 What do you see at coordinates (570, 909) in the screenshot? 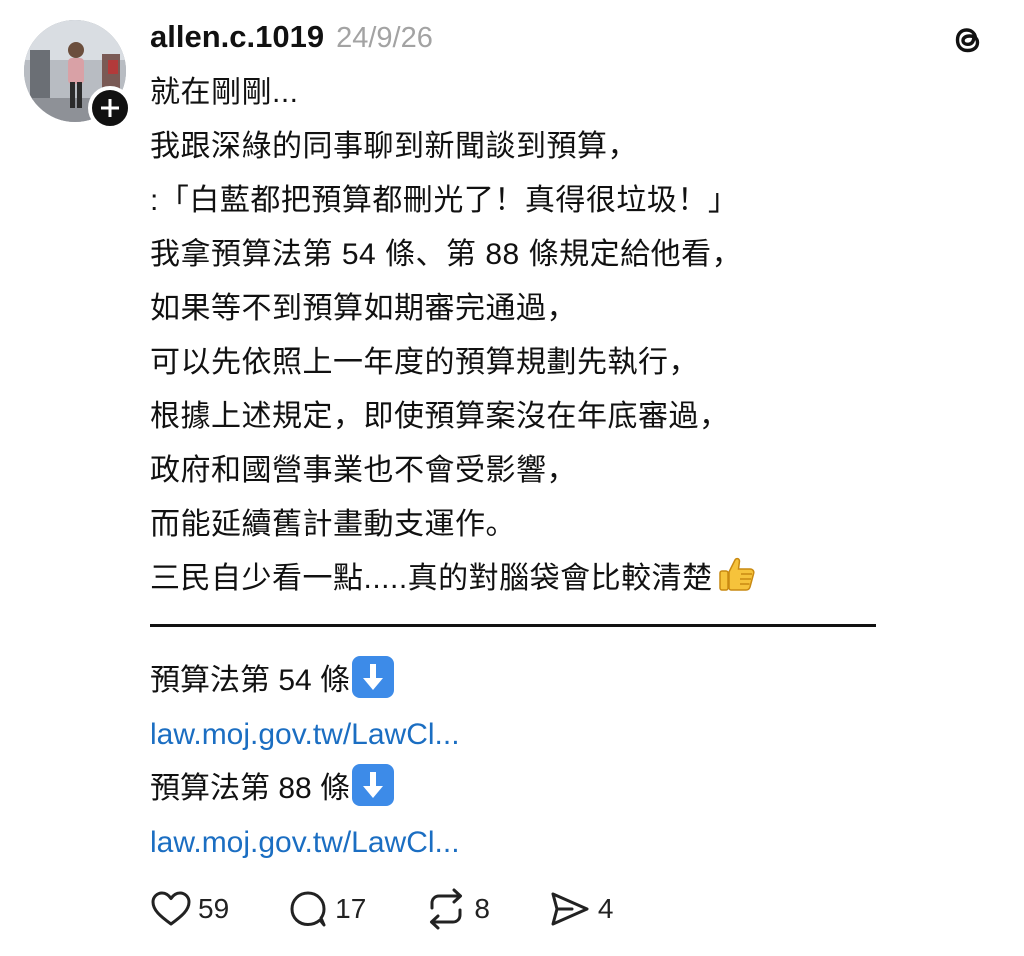
I see `send-icon` at bounding box center [570, 909].